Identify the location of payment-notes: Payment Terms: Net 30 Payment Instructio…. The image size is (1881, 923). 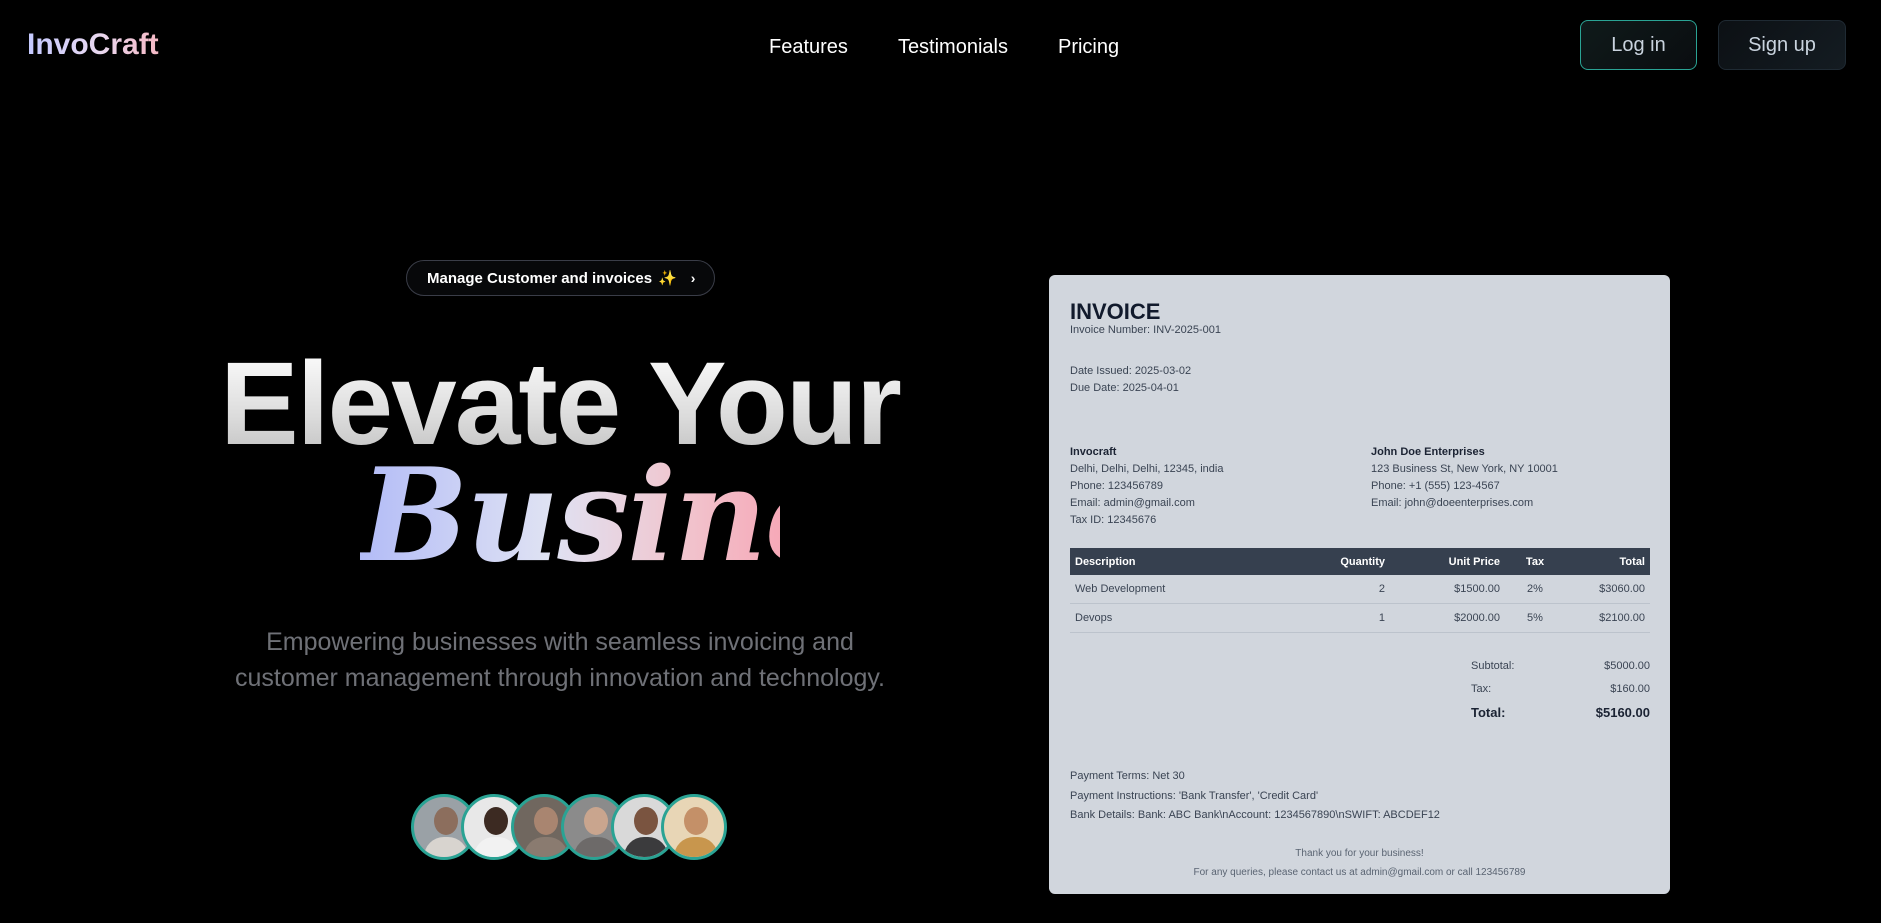
(1255, 796).